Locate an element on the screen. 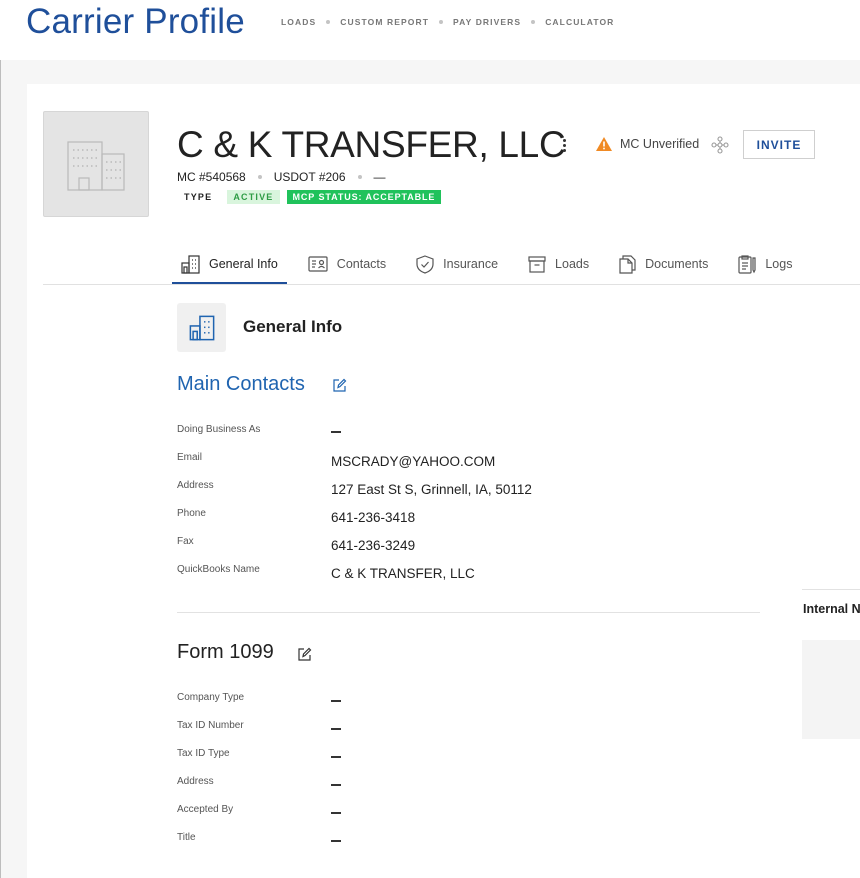 Image resolution: width=860 pixels, height=878 pixels. field-label-title: Title is located at coordinates (186, 837).